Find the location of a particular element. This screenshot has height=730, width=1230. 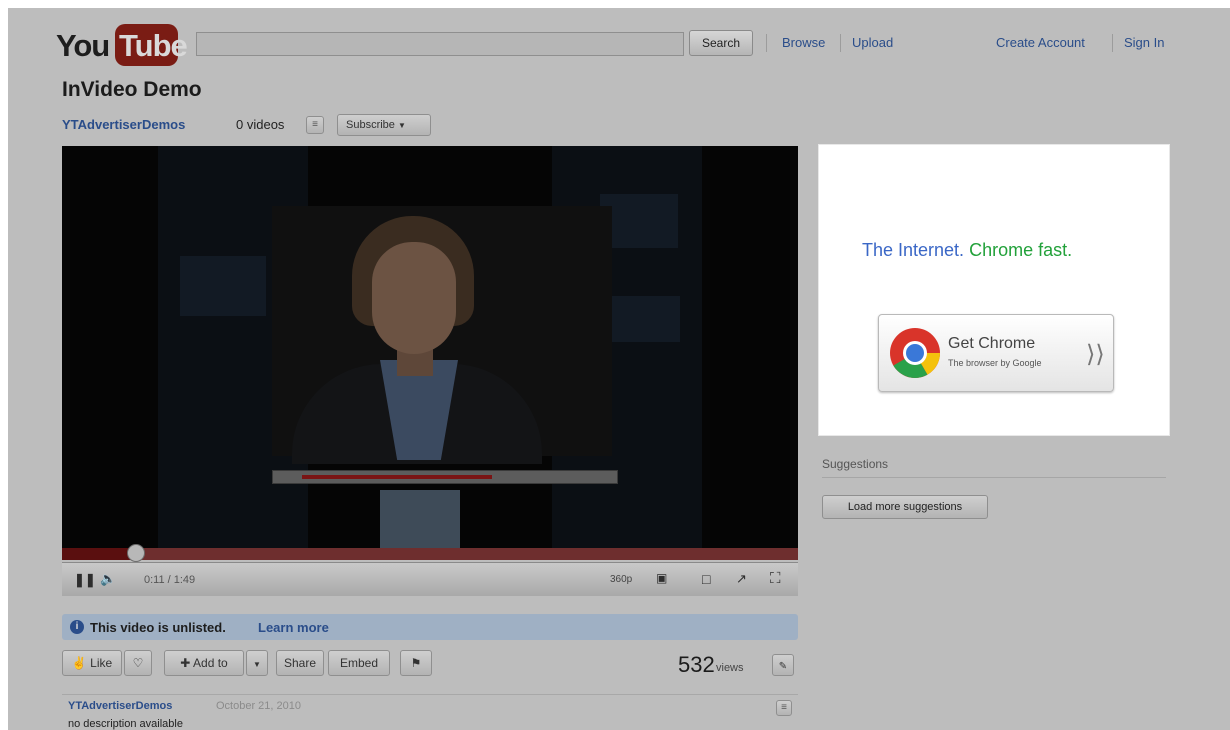

unlisted-text: This video is unlisted. is located at coordinates (158, 627).